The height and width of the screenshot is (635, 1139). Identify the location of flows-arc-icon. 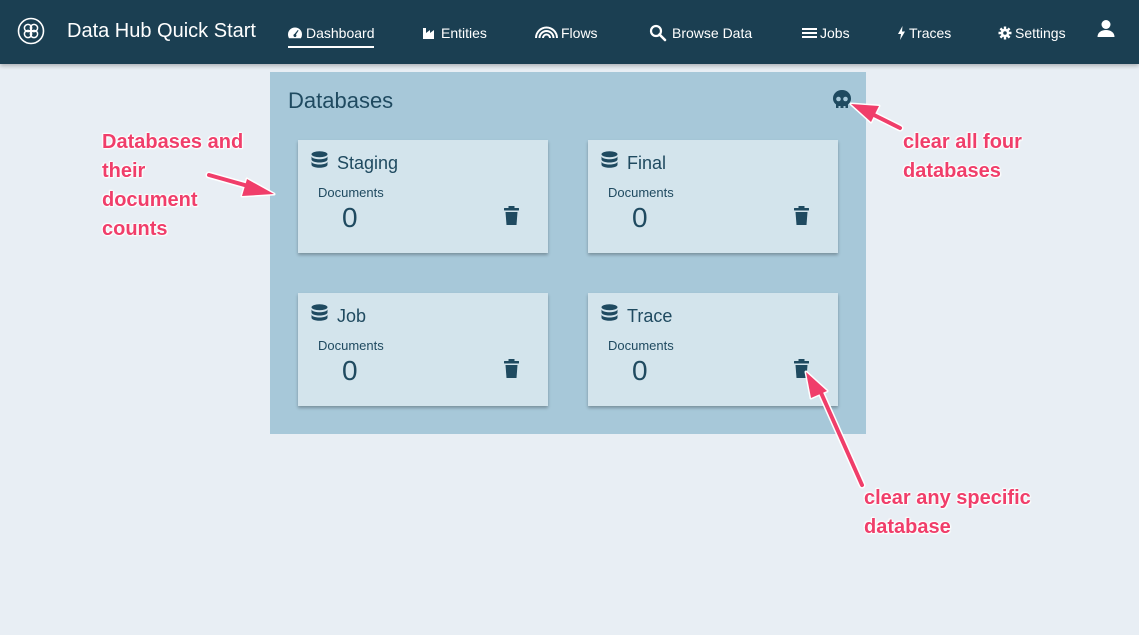
(546, 32).